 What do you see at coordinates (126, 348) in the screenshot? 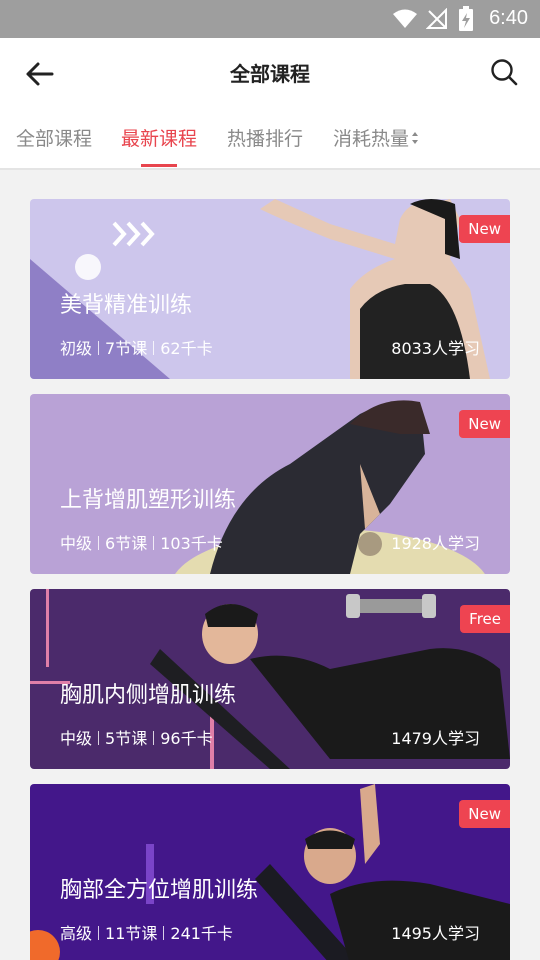
I see `course-lessons: 7节课` at bounding box center [126, 348].